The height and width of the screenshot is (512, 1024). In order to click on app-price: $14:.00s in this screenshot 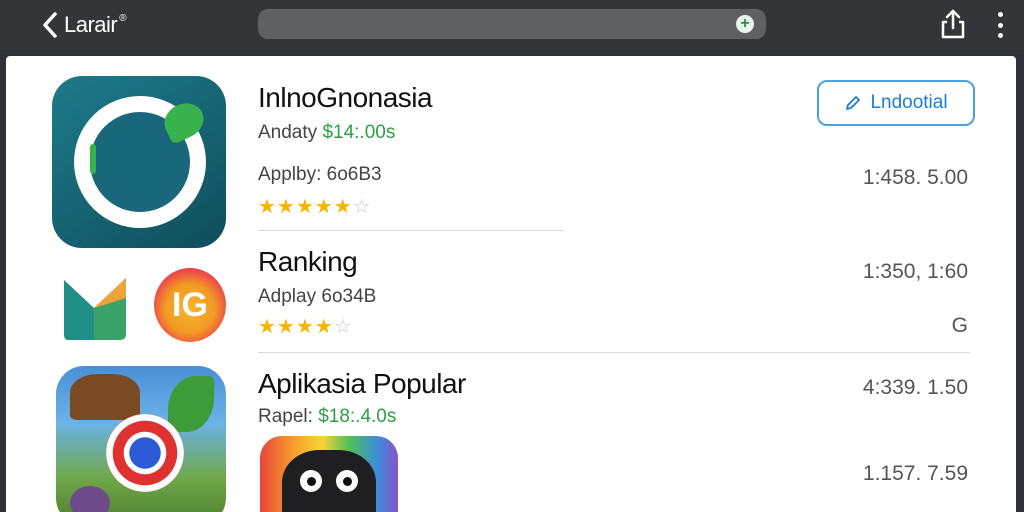, I will do `click(359, 132)`.